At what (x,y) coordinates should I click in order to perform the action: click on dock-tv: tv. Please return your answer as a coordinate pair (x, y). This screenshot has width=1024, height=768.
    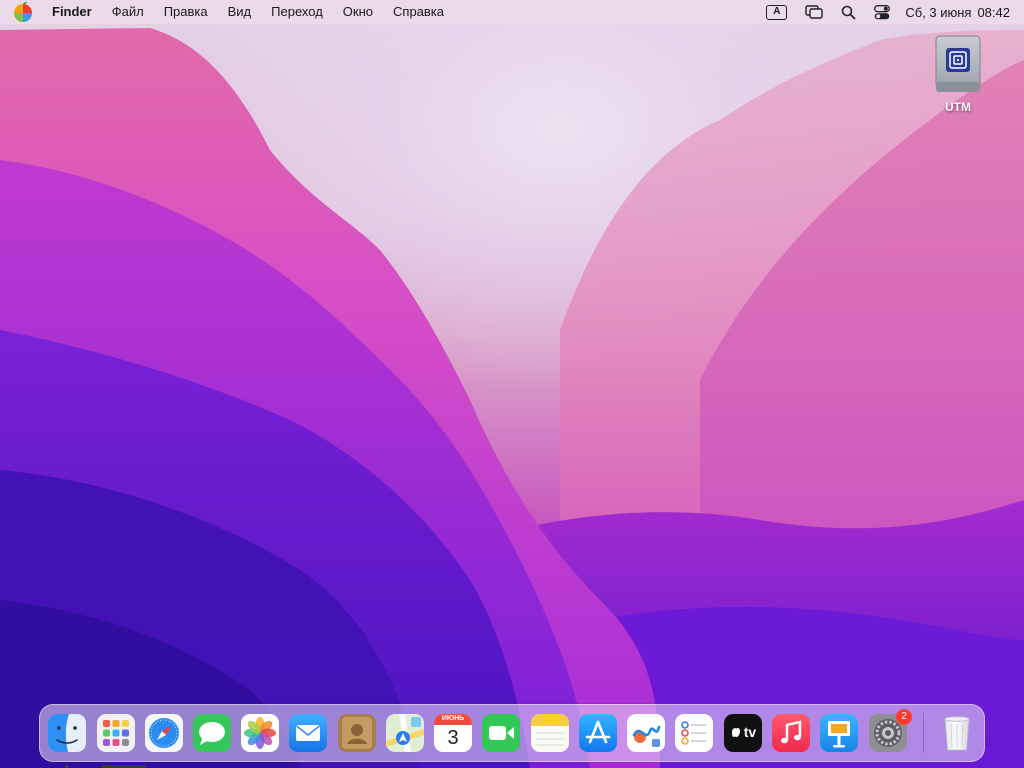
    Looking at the image, I should click on (743, 733).